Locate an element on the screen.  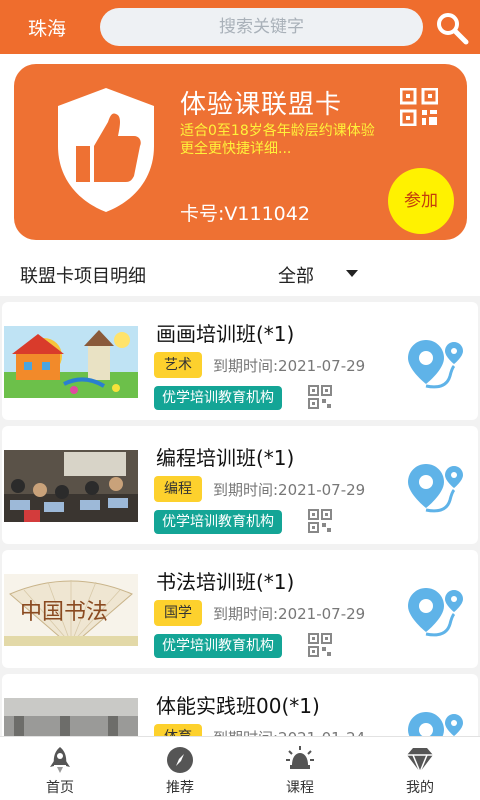
compass-icon is located at coordinates (180, 760).